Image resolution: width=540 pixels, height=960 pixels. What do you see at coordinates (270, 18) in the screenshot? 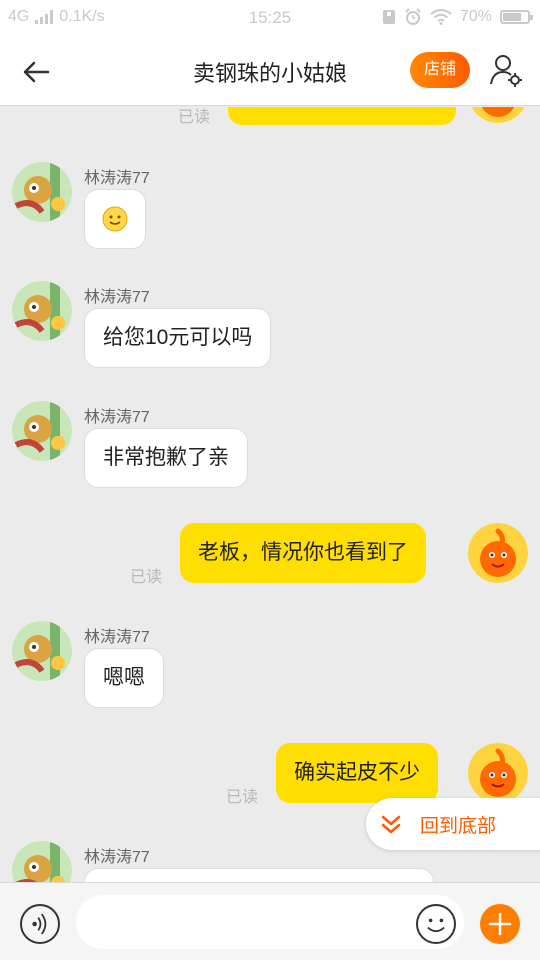
I see `status-bar: 4G 0.1K/s 15:25 70%` at bounding box center [270, 18].